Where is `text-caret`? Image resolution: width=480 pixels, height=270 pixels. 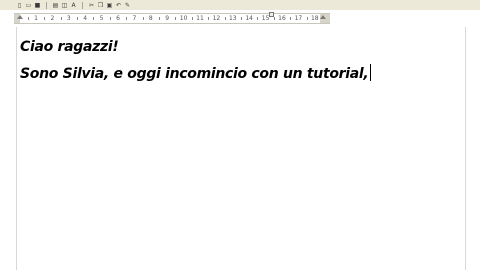
text-caret is located at coordinates (371, 72).